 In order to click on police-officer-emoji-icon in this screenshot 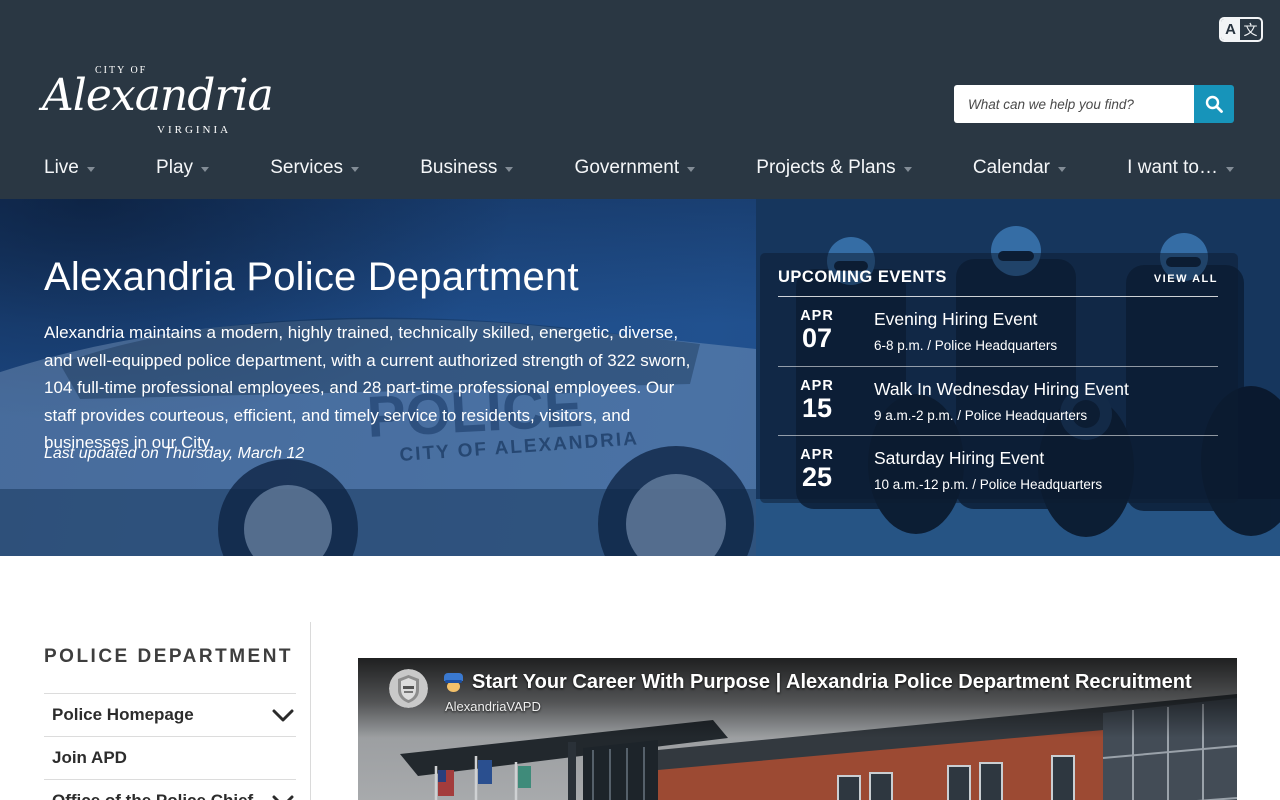, I will do `click(453, 682)`.